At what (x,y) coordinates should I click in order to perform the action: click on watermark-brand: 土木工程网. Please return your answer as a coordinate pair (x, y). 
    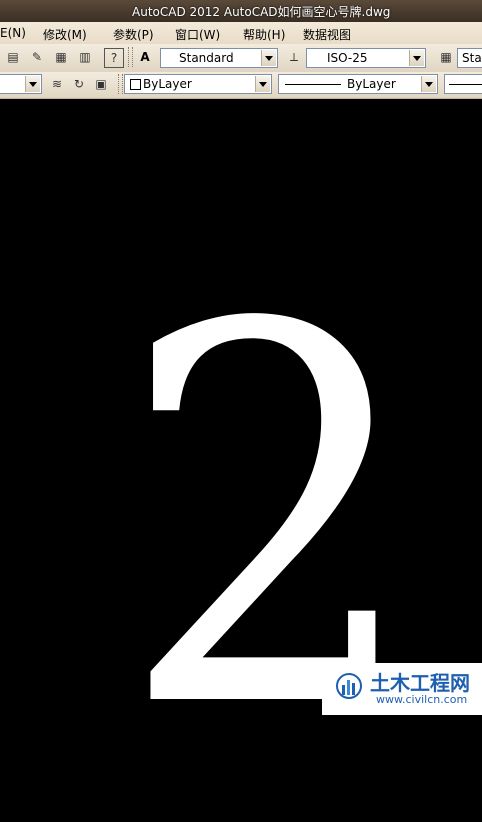
    Looking at the image, I should click on (420, 683).